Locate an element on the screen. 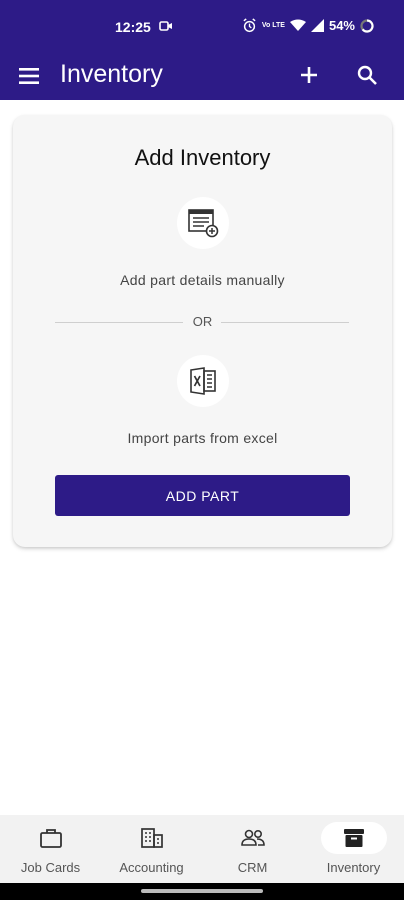 The image size is (404, 900). manual-entry-option is located at coordinates (203, 223).